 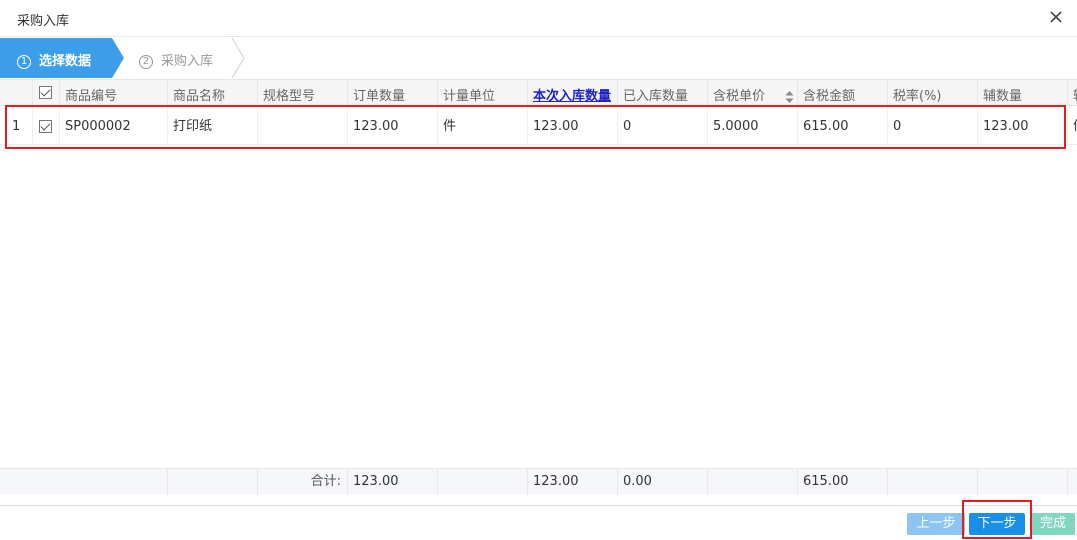 What do you see at coordinates (663, 93) in the screenshot?
I see `header-received-qty: 已入库数量` at bounding box center [663, 93].